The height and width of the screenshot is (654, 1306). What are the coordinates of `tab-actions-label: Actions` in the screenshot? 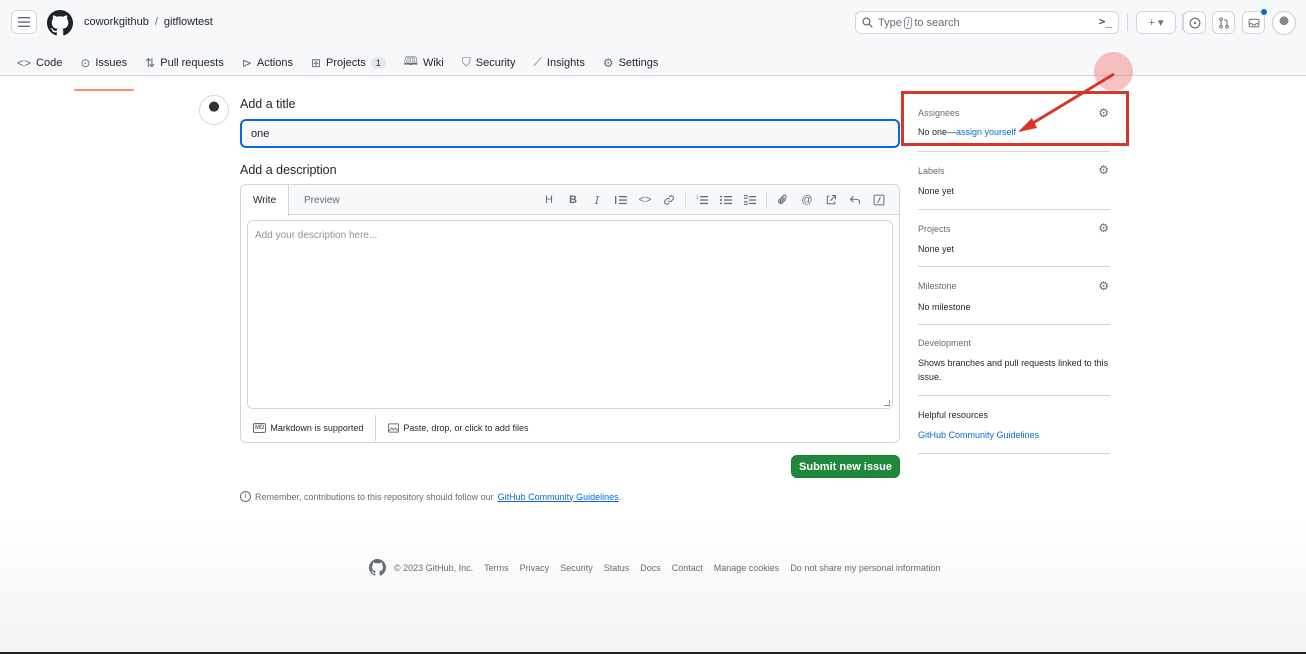 It's located at (274, 62).